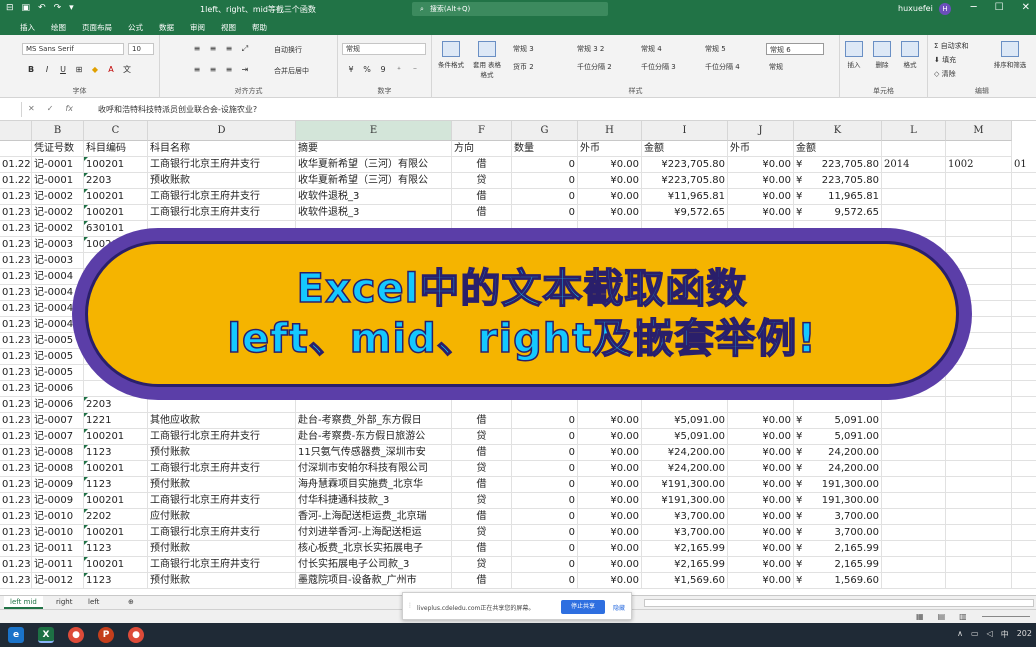 Image resolution: width=1036 pixels, height=647 pixels. Describe the element at coordinates (222, 469) in the screenshot. I see `account-name-cell: 工商银行北京王府井支行` at that location.